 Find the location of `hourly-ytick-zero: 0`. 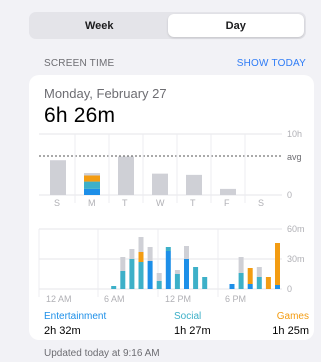

hourly-ytick-zero: 0 is located at coordinates (289, 289).